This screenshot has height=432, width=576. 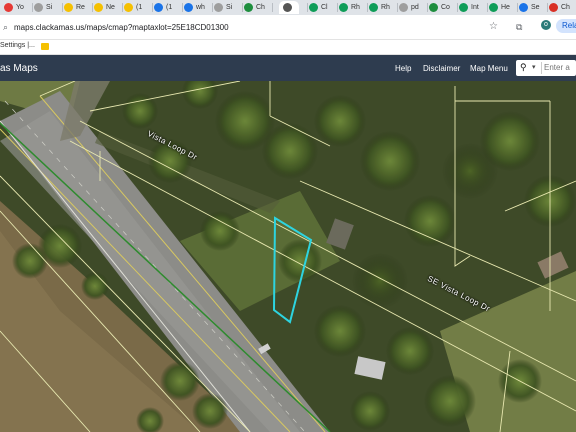 What do you see at coordinates (566, 26) in the screenshot?
I see `relaunch-button: Rela` at bounding box center [566, 26].